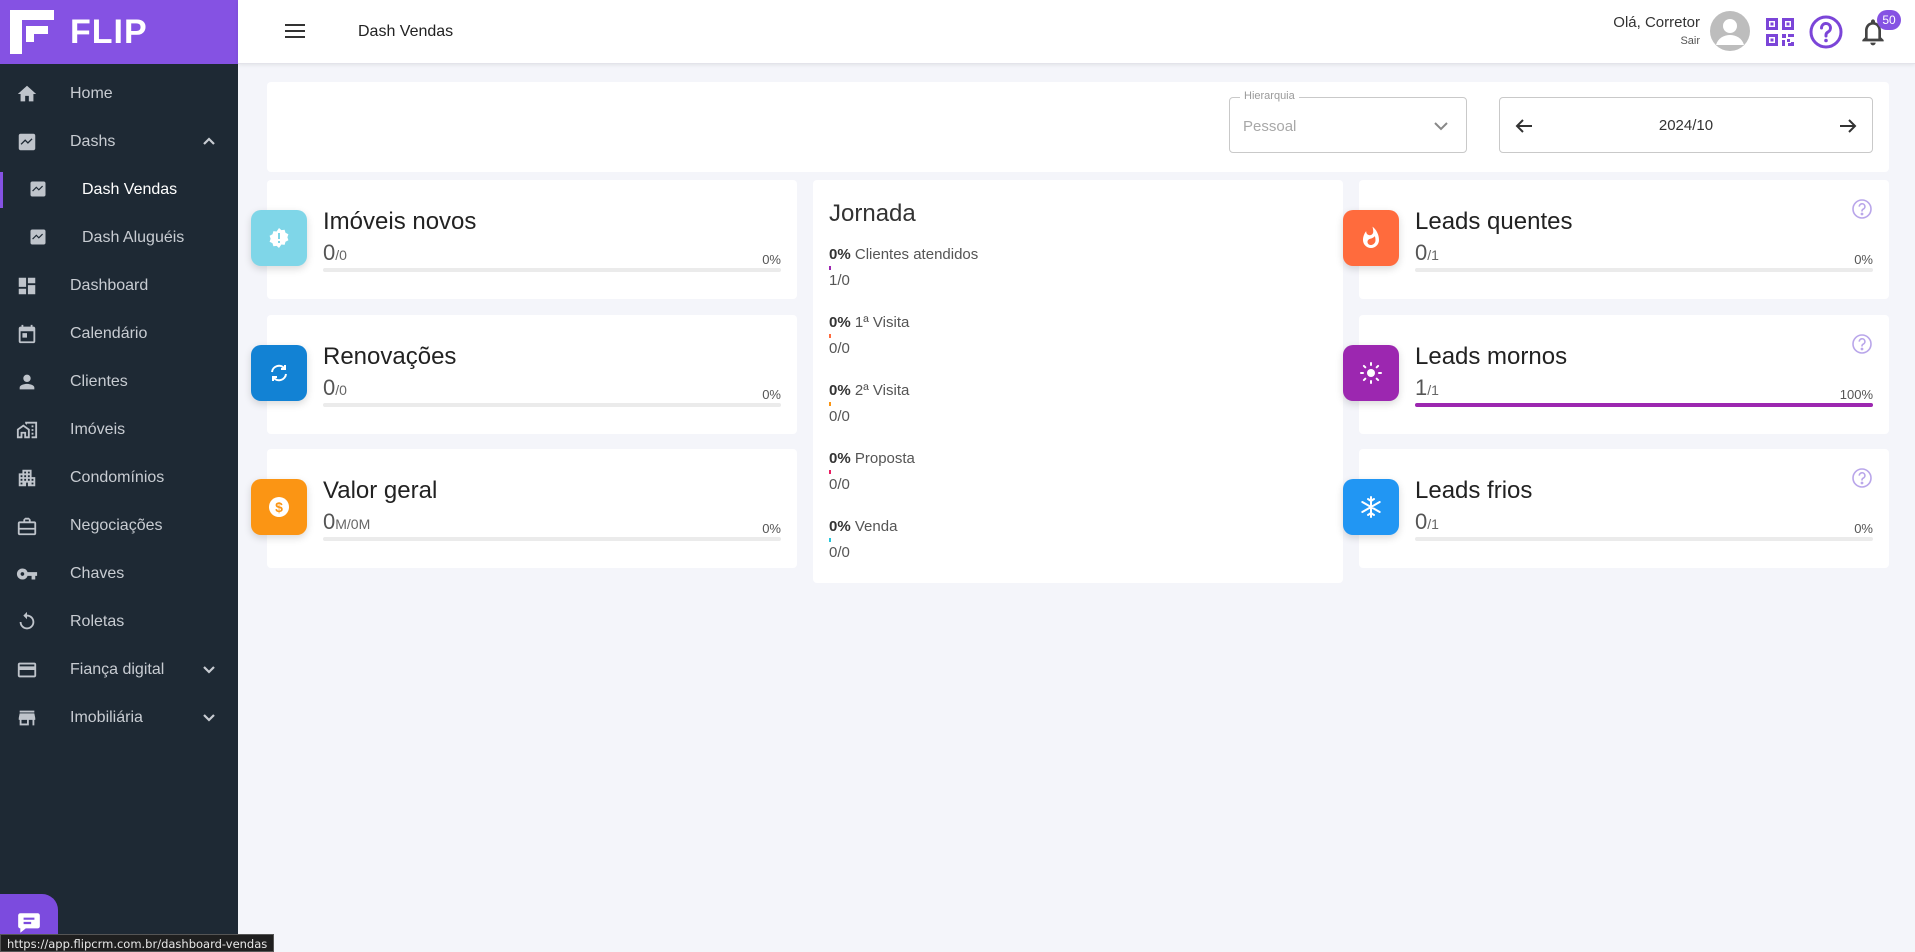  I want to click on sidebar-item-chaves: Chaves, so click(119, 574).